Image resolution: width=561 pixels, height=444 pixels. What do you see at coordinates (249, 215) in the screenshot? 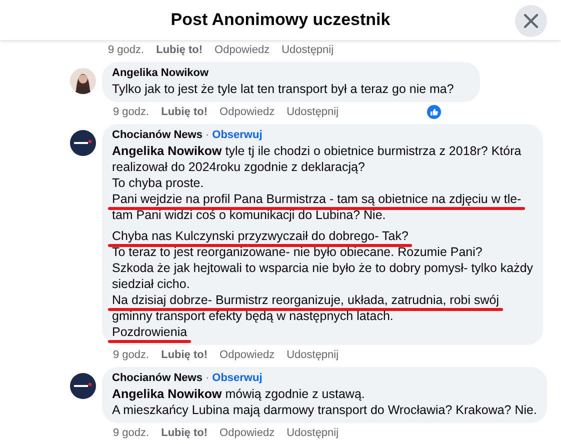
I see `comment-text: tam Pani widzi coś o komunikacji do Lubina? Nie.` at bounding box center [249, 215].